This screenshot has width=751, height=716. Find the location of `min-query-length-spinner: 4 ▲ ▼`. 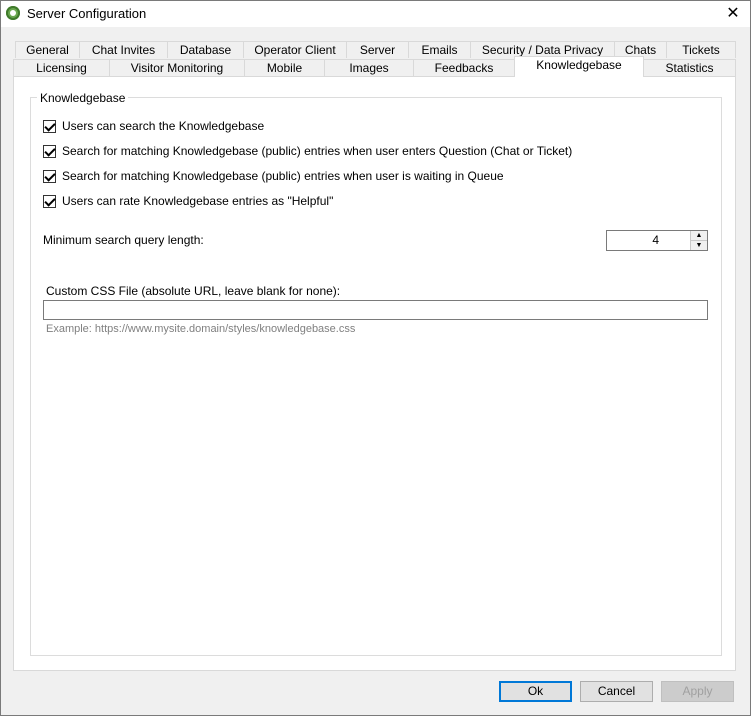

min-query-length-spinner: 4 ▲ ▼ is located at coordinates (657, 240).